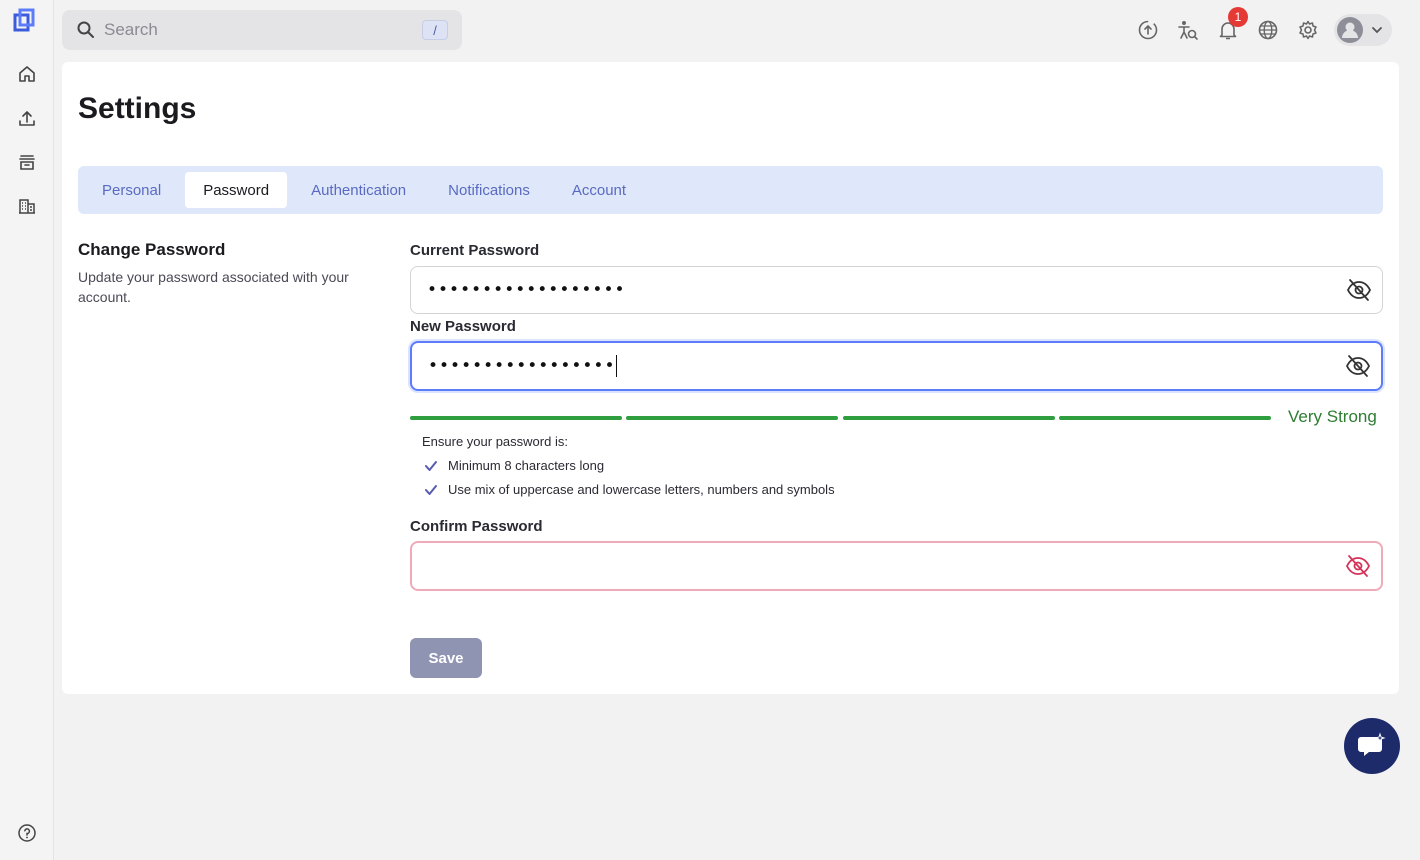 The width and height of the screenshot is (1420, 860). I want to click on current-password-field: ••••••••••••••••••, so click(896, 290).